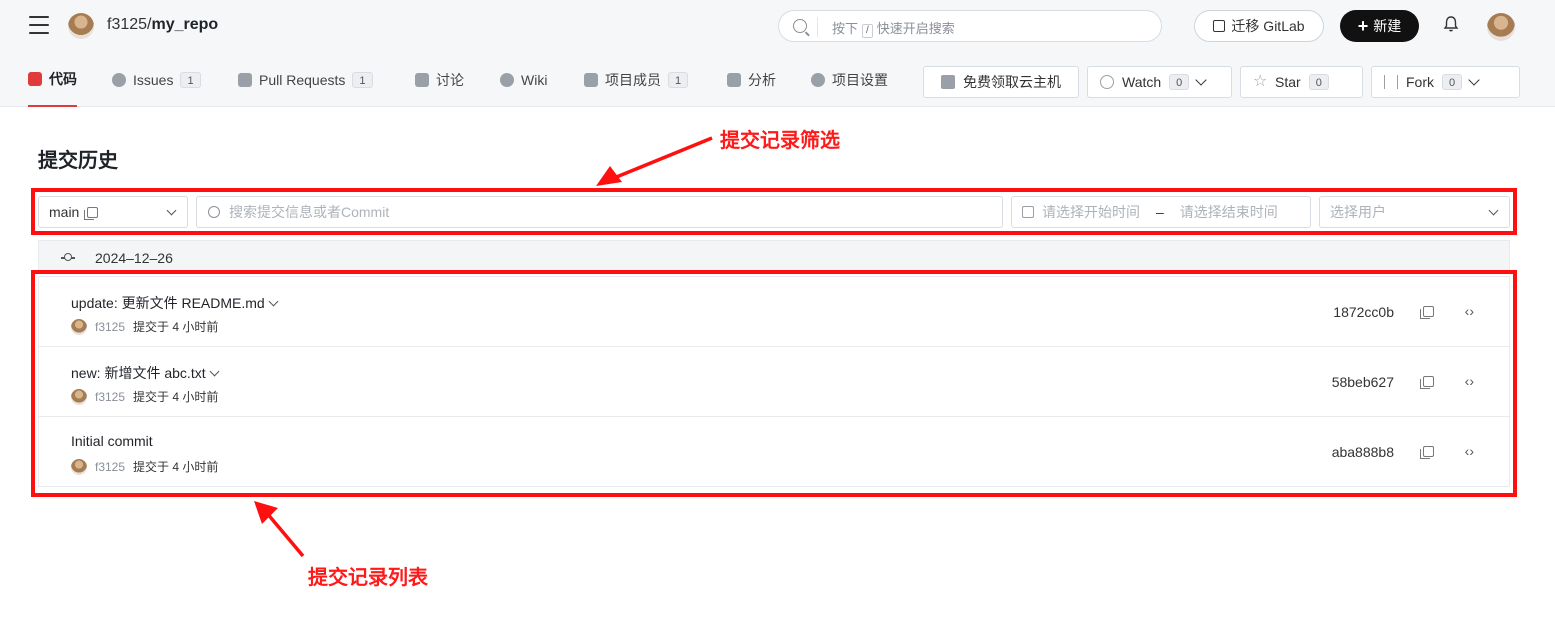 The image size is (1555, 638). I want to click on list-annotation: 提交记录列表, so click(368, 578).